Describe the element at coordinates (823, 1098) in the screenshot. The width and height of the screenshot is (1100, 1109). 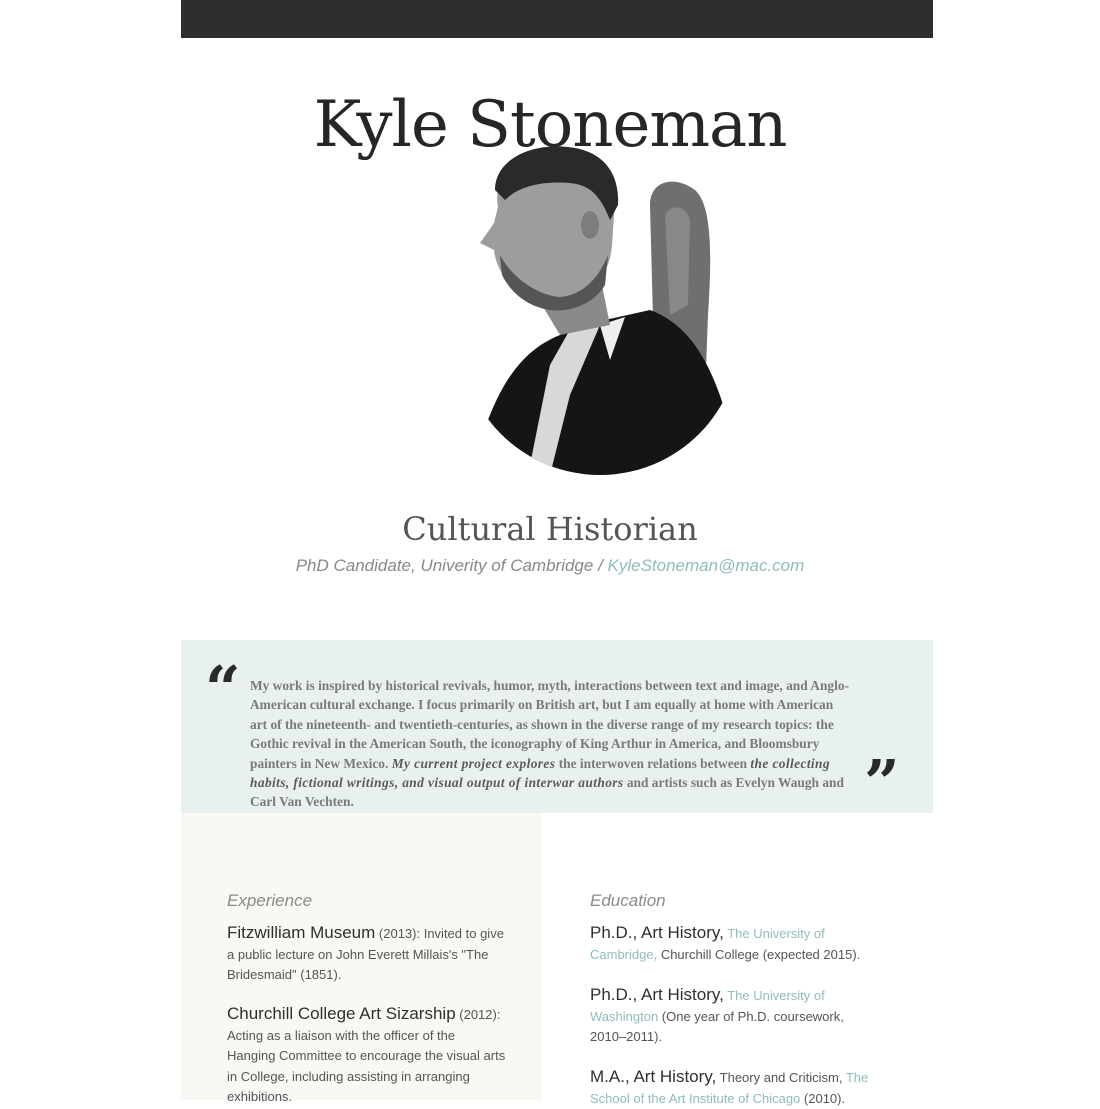
I see `entry-detail: (2010).` at that location.